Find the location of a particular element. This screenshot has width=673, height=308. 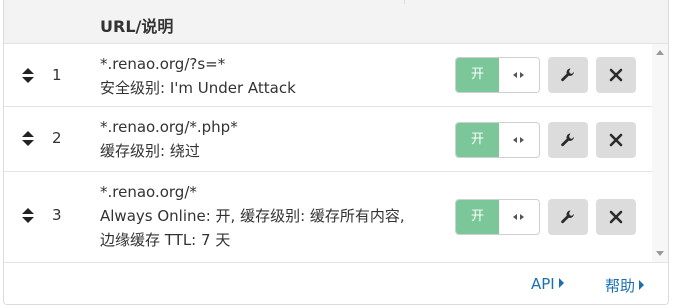

rule-setting: 缓存级别: 绕过 is located at coordinates (150, 151).